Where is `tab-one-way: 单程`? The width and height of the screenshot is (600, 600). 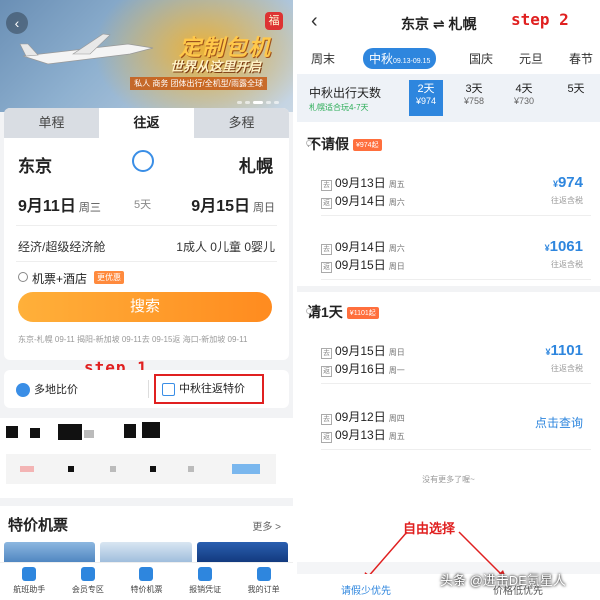
tab-one-way: 单程 is located at coordinates (51, 123).